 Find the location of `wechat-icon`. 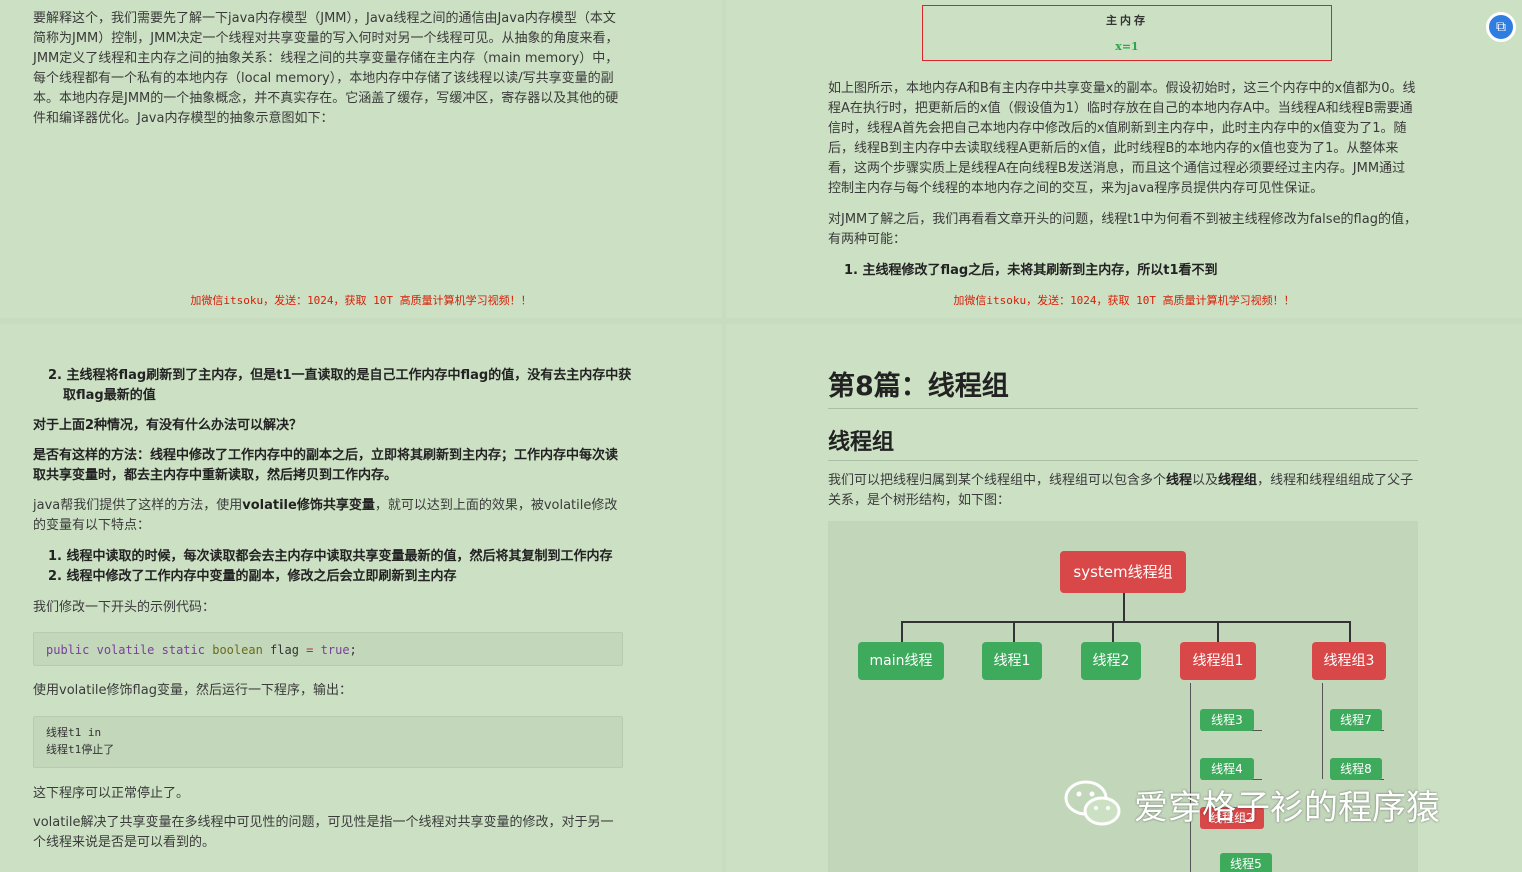

wechat-icon is located at coordinates (1092, 803).